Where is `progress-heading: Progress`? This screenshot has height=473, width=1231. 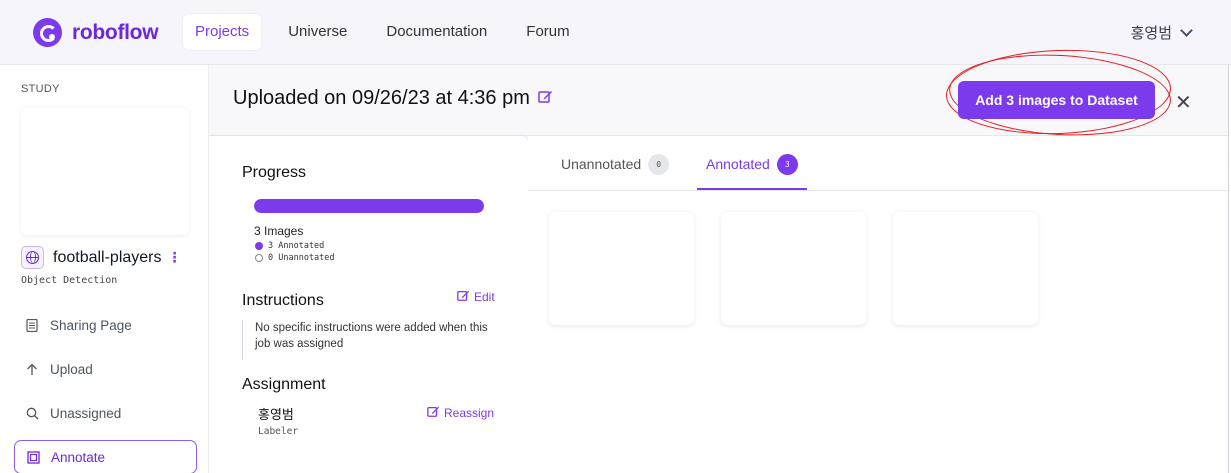 progress-heading: Progress is located at coordinates (274, 172).